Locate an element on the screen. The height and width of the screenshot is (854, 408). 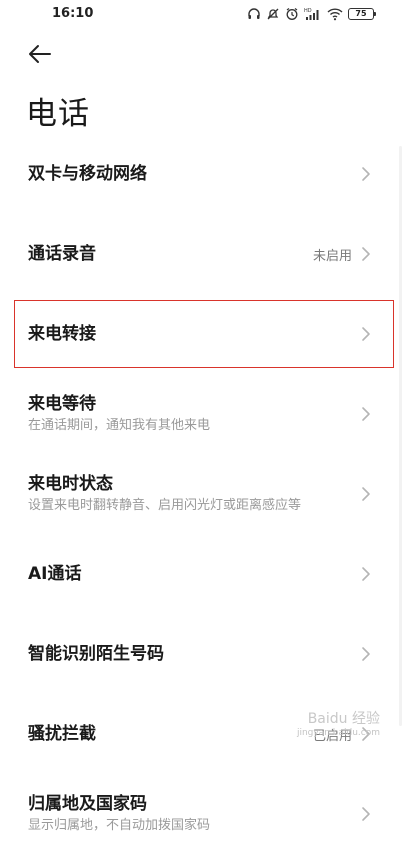
setting-title: 双卡与移动网络 is located at coordinates (87, 174).